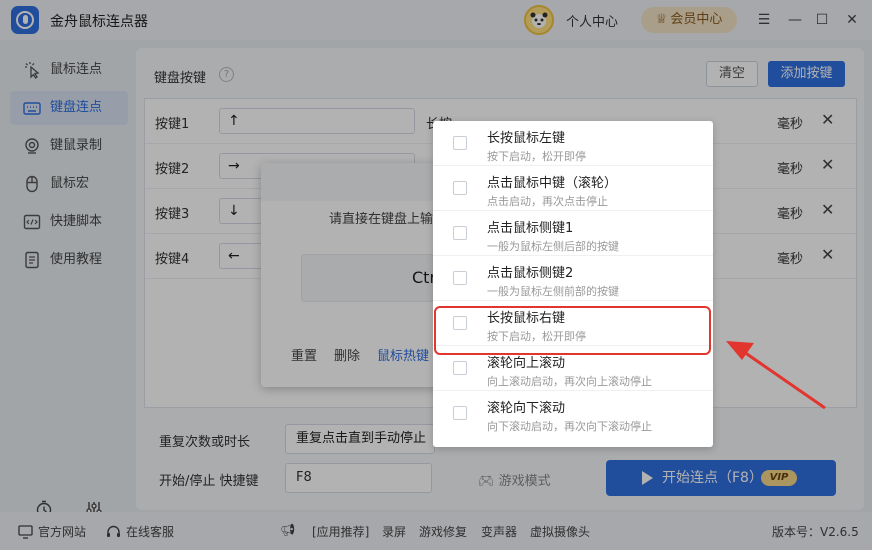  What do you see at coordinates (776, 375) in the screenshot?
I see `annotation-arrow-icon` at bounding box center [776, 375].